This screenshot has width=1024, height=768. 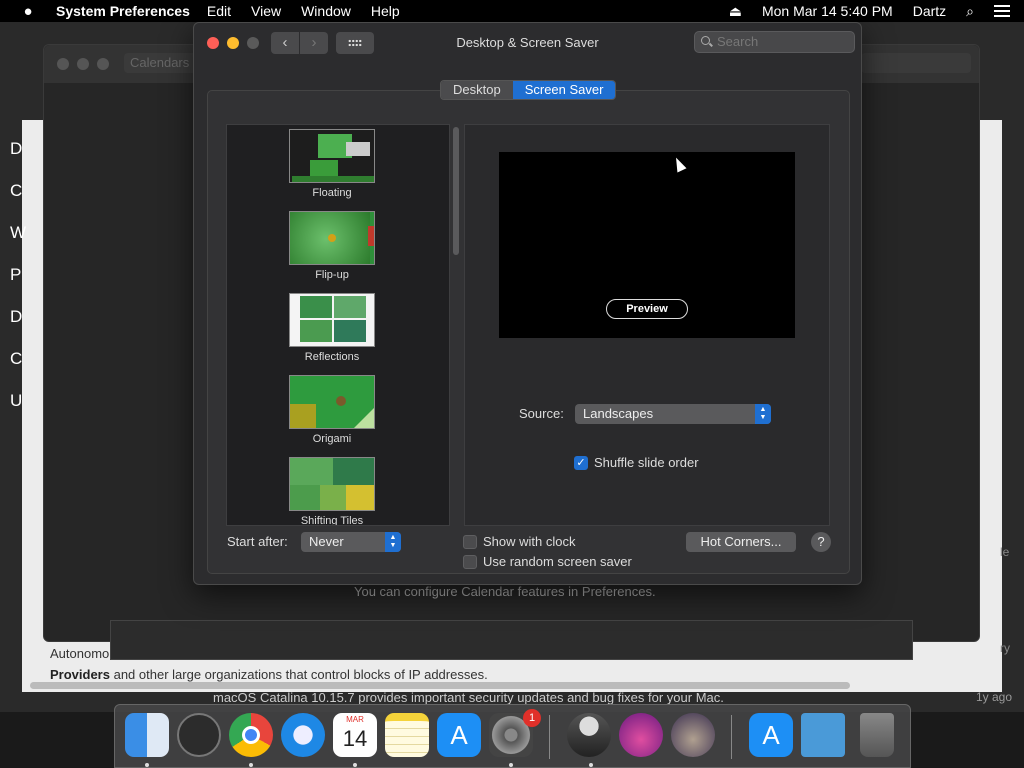 What do you see at coordinates (326, 11) in the screenshot?
I see `menu-window: Window` at bounding box center [326, 11].